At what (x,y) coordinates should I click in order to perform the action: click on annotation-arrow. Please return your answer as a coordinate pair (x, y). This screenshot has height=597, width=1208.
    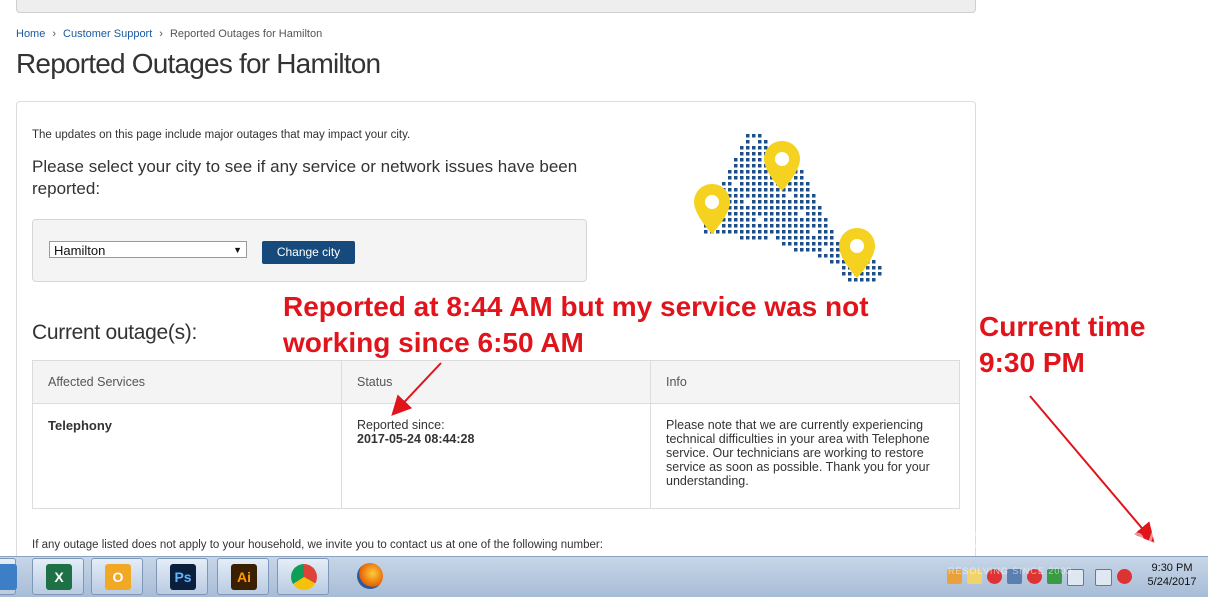
    Looking at the image, I should click on (1092, 469).